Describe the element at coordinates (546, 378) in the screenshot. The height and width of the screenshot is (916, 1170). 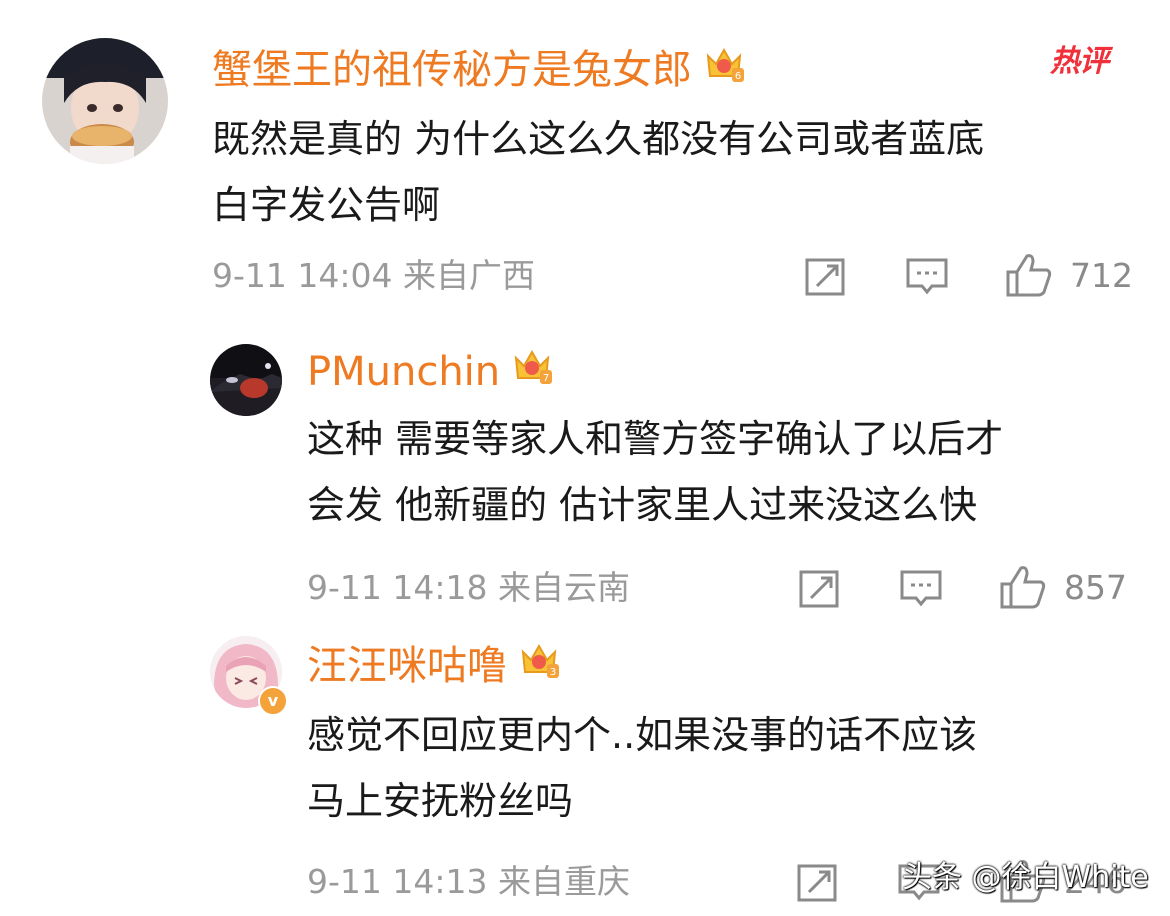
I see `svg-text: 7` at that location.